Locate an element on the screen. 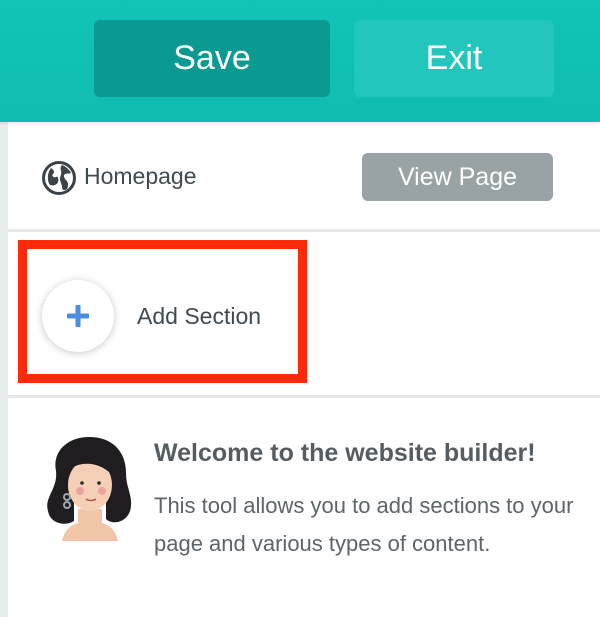  welcome-title: Welcome to the website builder! is located at coordinates (345, 453).